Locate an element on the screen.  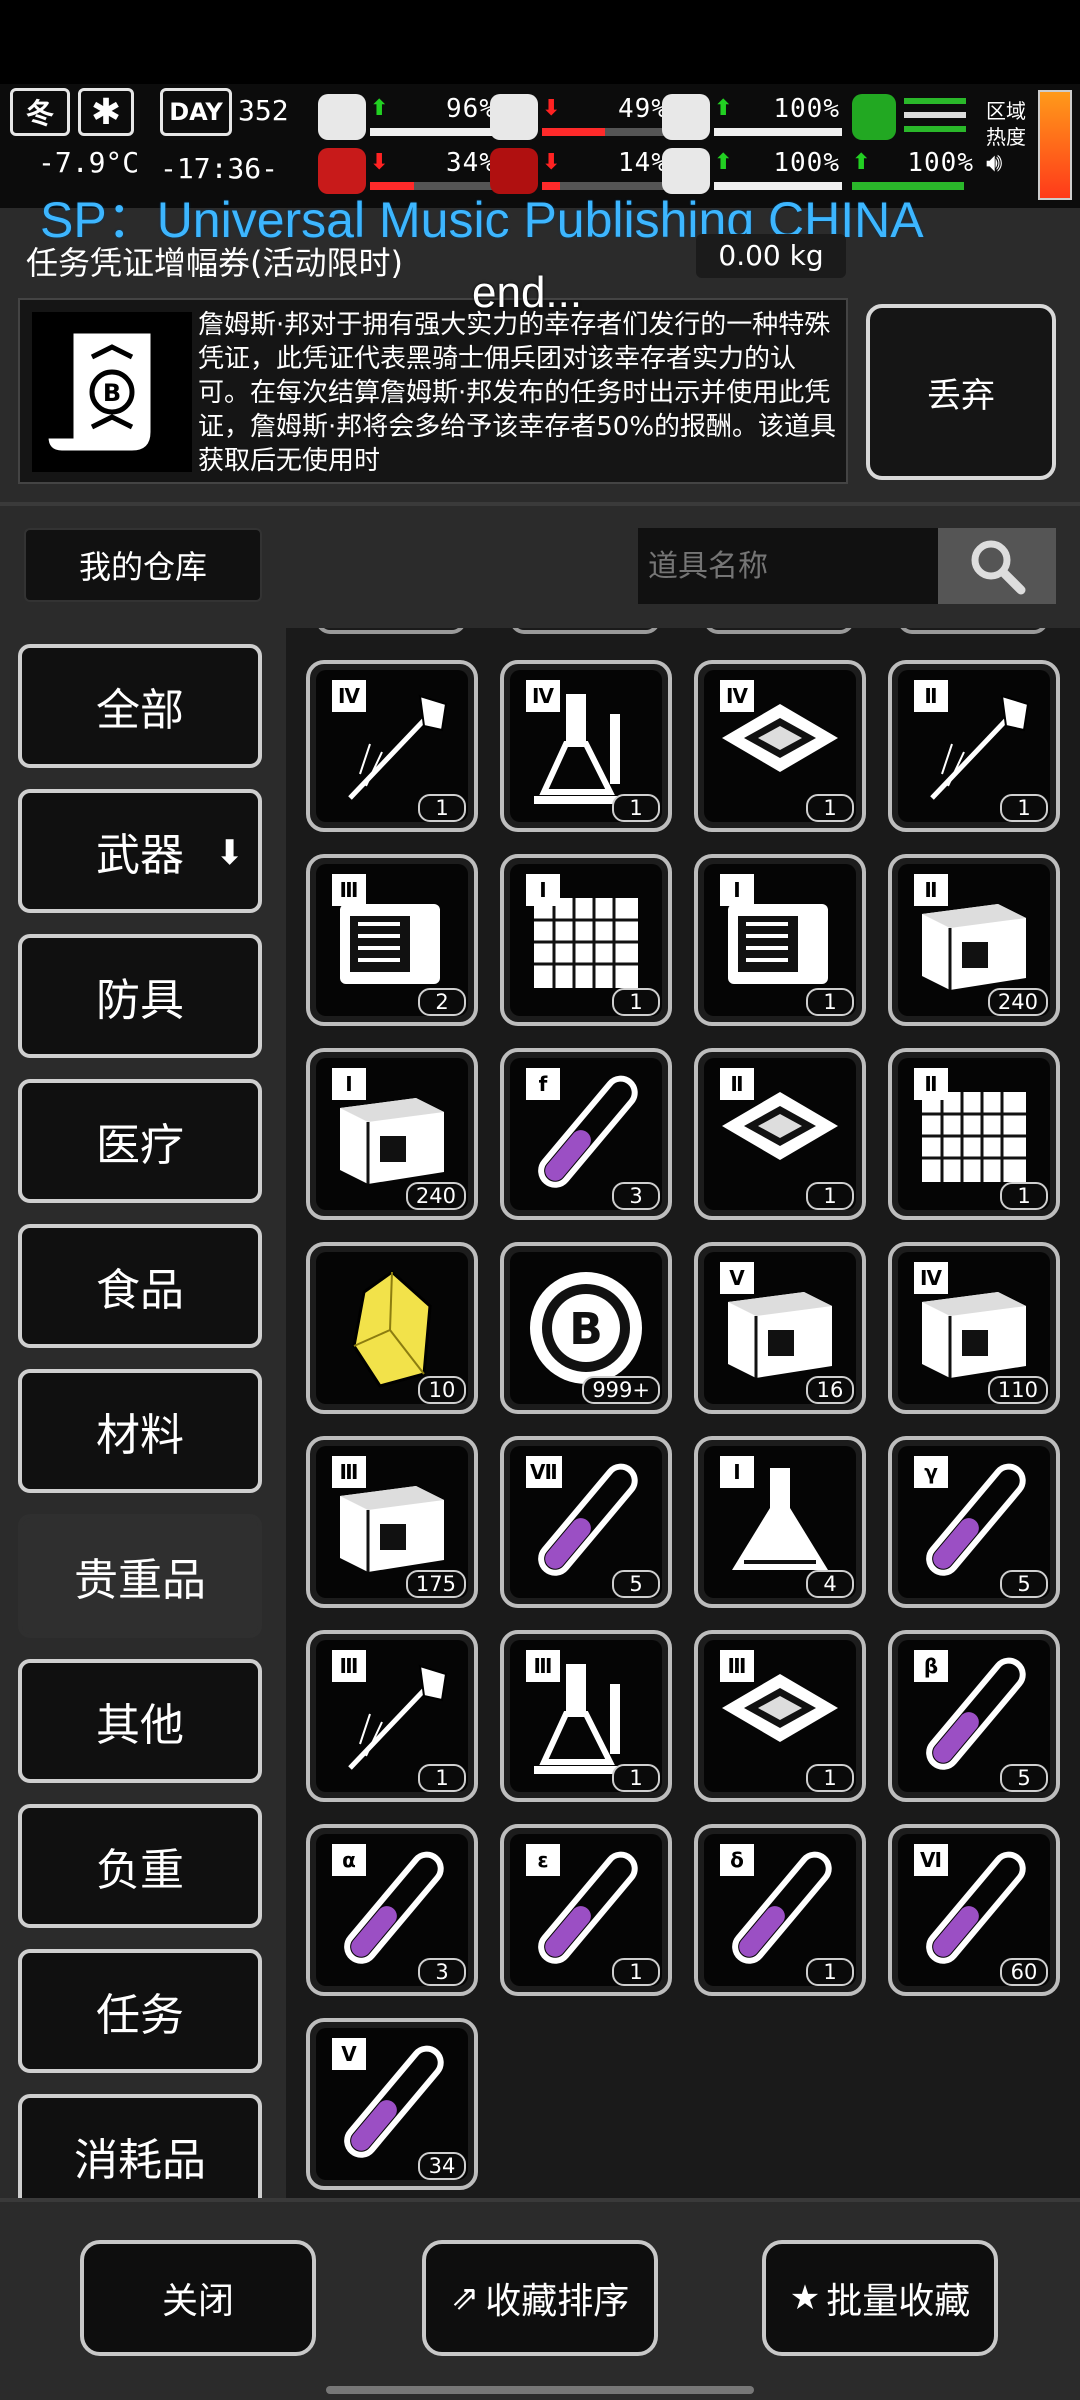
item-slot: Ⅲ2 is located at coordinates (392, 940).